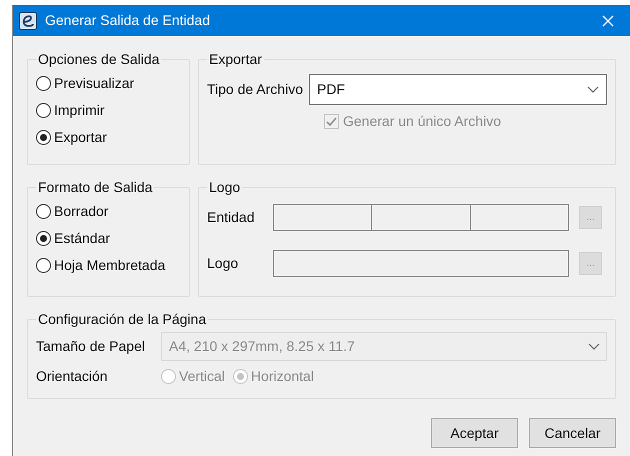  I want to click on field-label: Entidad, so click(231, 217).